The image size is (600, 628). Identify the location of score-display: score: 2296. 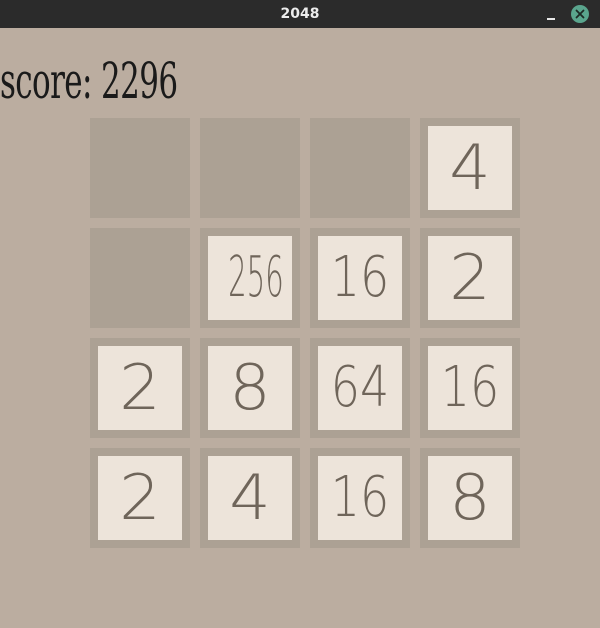
(89, 81).